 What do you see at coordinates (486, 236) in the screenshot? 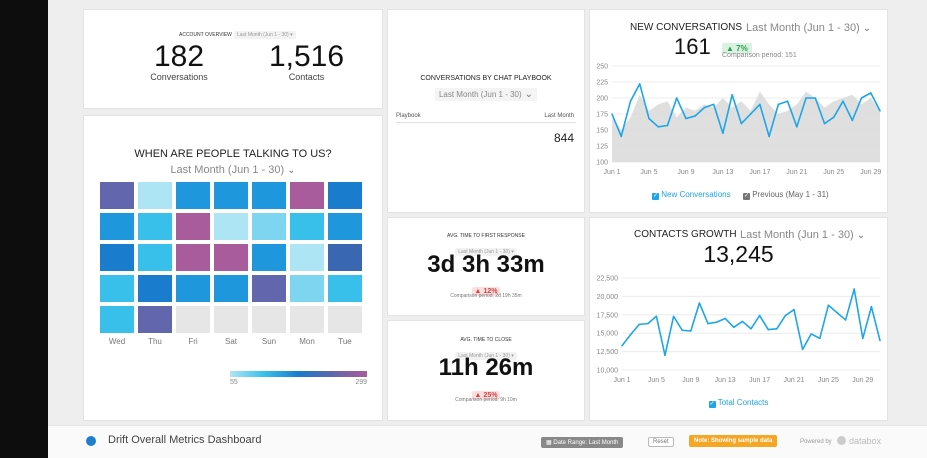
I see `first-response-title: AVG. TIME TO FIRST RESPONSE` at bounding box center [486, 236].